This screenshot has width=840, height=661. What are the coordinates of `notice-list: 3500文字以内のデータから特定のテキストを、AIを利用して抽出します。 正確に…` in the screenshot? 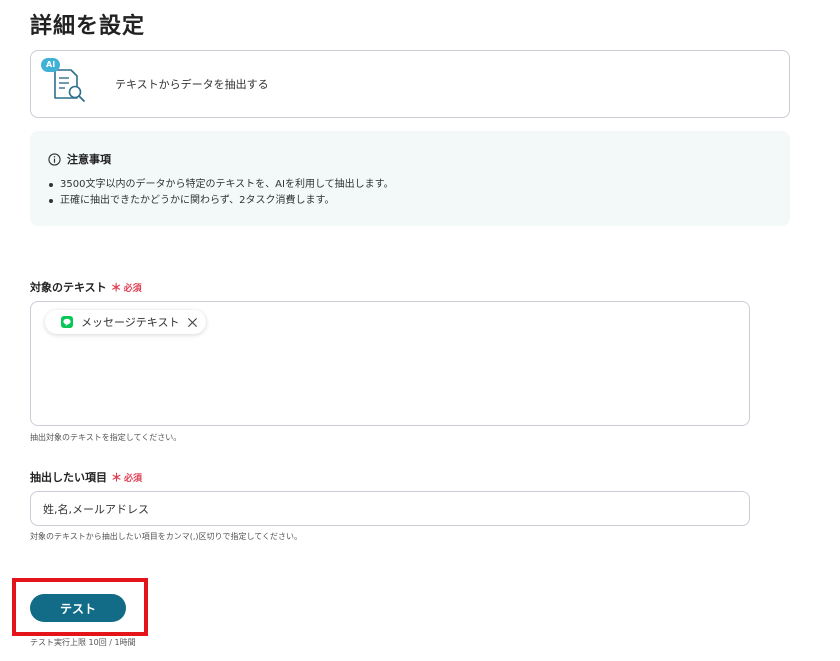 It's located at (409, 193).